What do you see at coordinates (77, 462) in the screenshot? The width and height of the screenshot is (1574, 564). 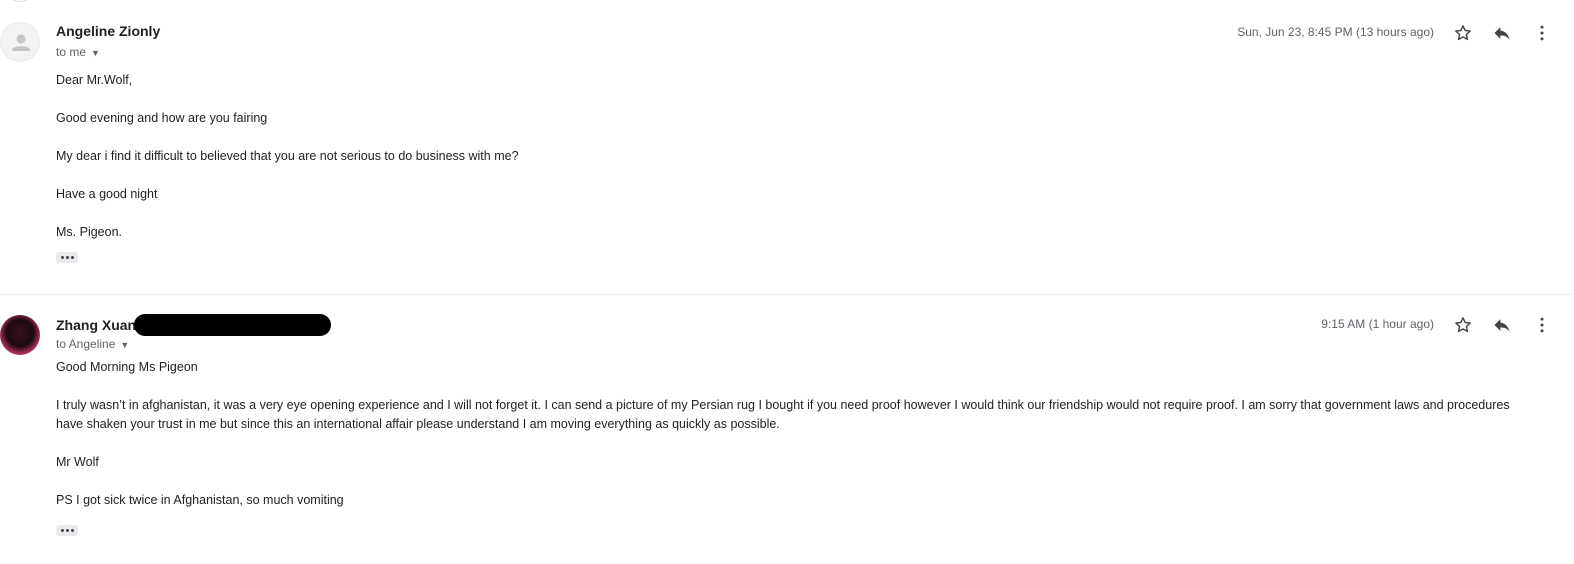 I see `body-paragraph: Mr Wolf` at bounding box center [77, 462].